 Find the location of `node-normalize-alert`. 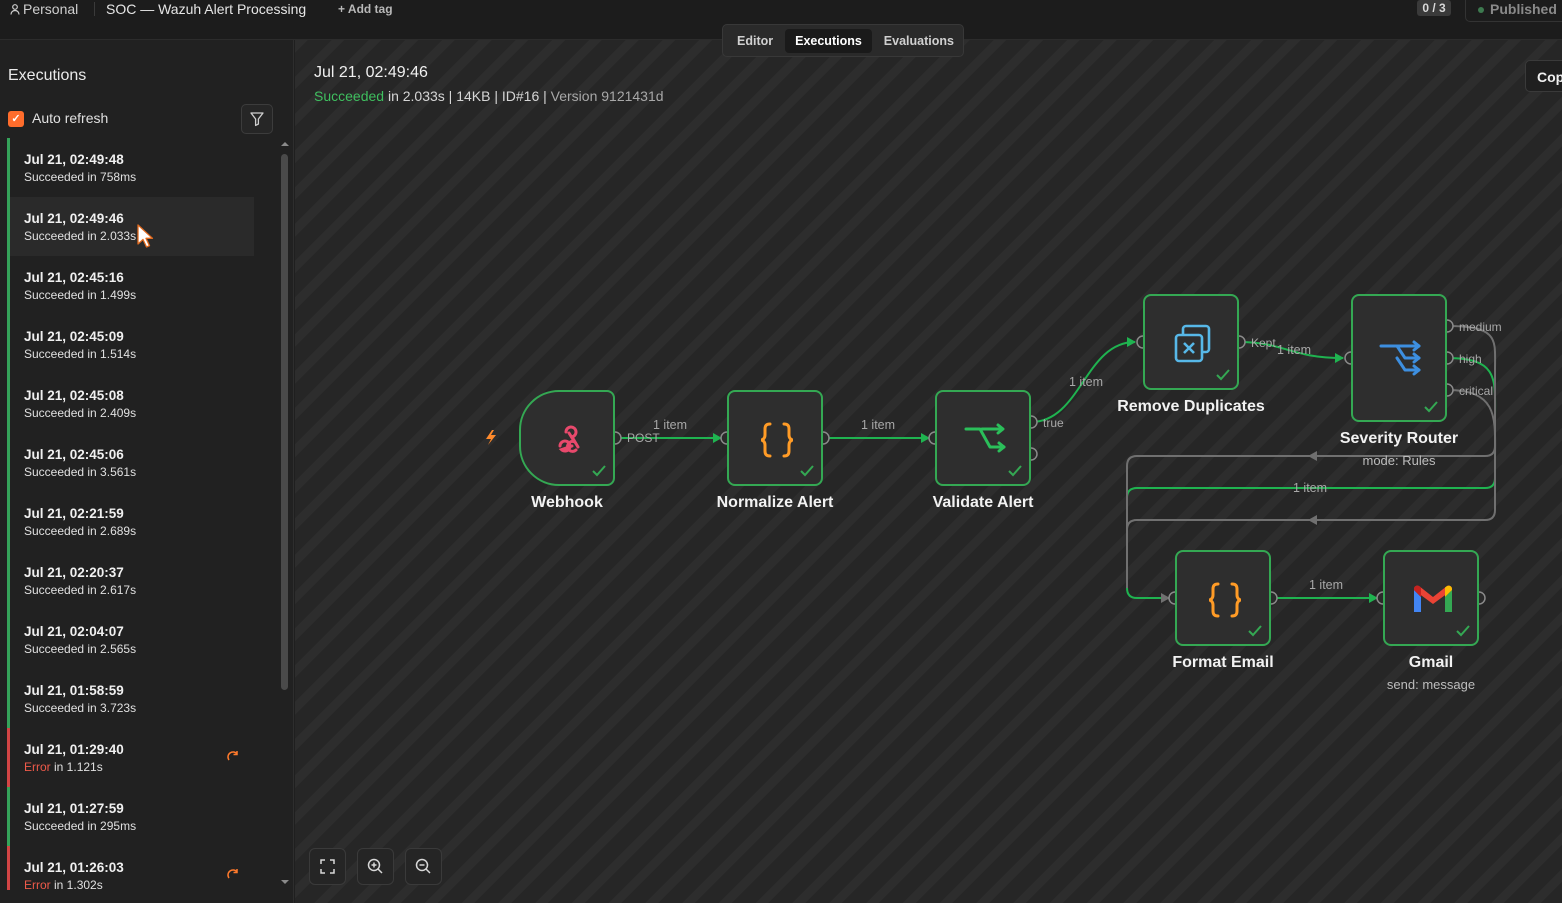

node-normalize-alert is located at coordinates (775, 438).